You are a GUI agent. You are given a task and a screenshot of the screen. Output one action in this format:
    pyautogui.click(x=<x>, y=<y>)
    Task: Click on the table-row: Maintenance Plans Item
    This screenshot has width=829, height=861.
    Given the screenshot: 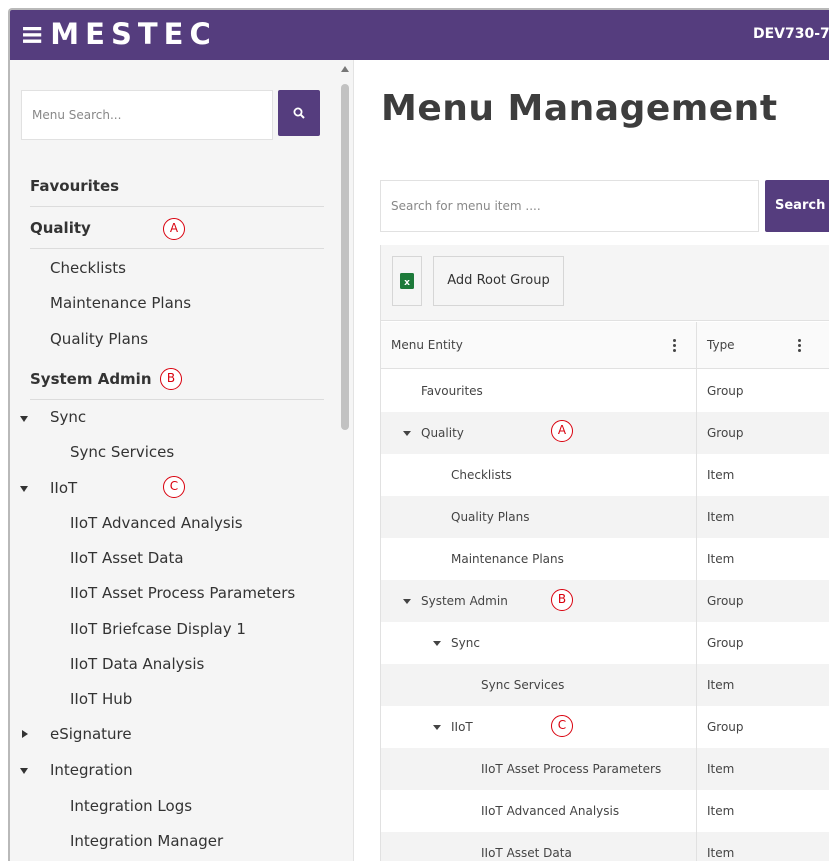 What is the action you would take?
    pyautogui.click(x=605, y=559)
    